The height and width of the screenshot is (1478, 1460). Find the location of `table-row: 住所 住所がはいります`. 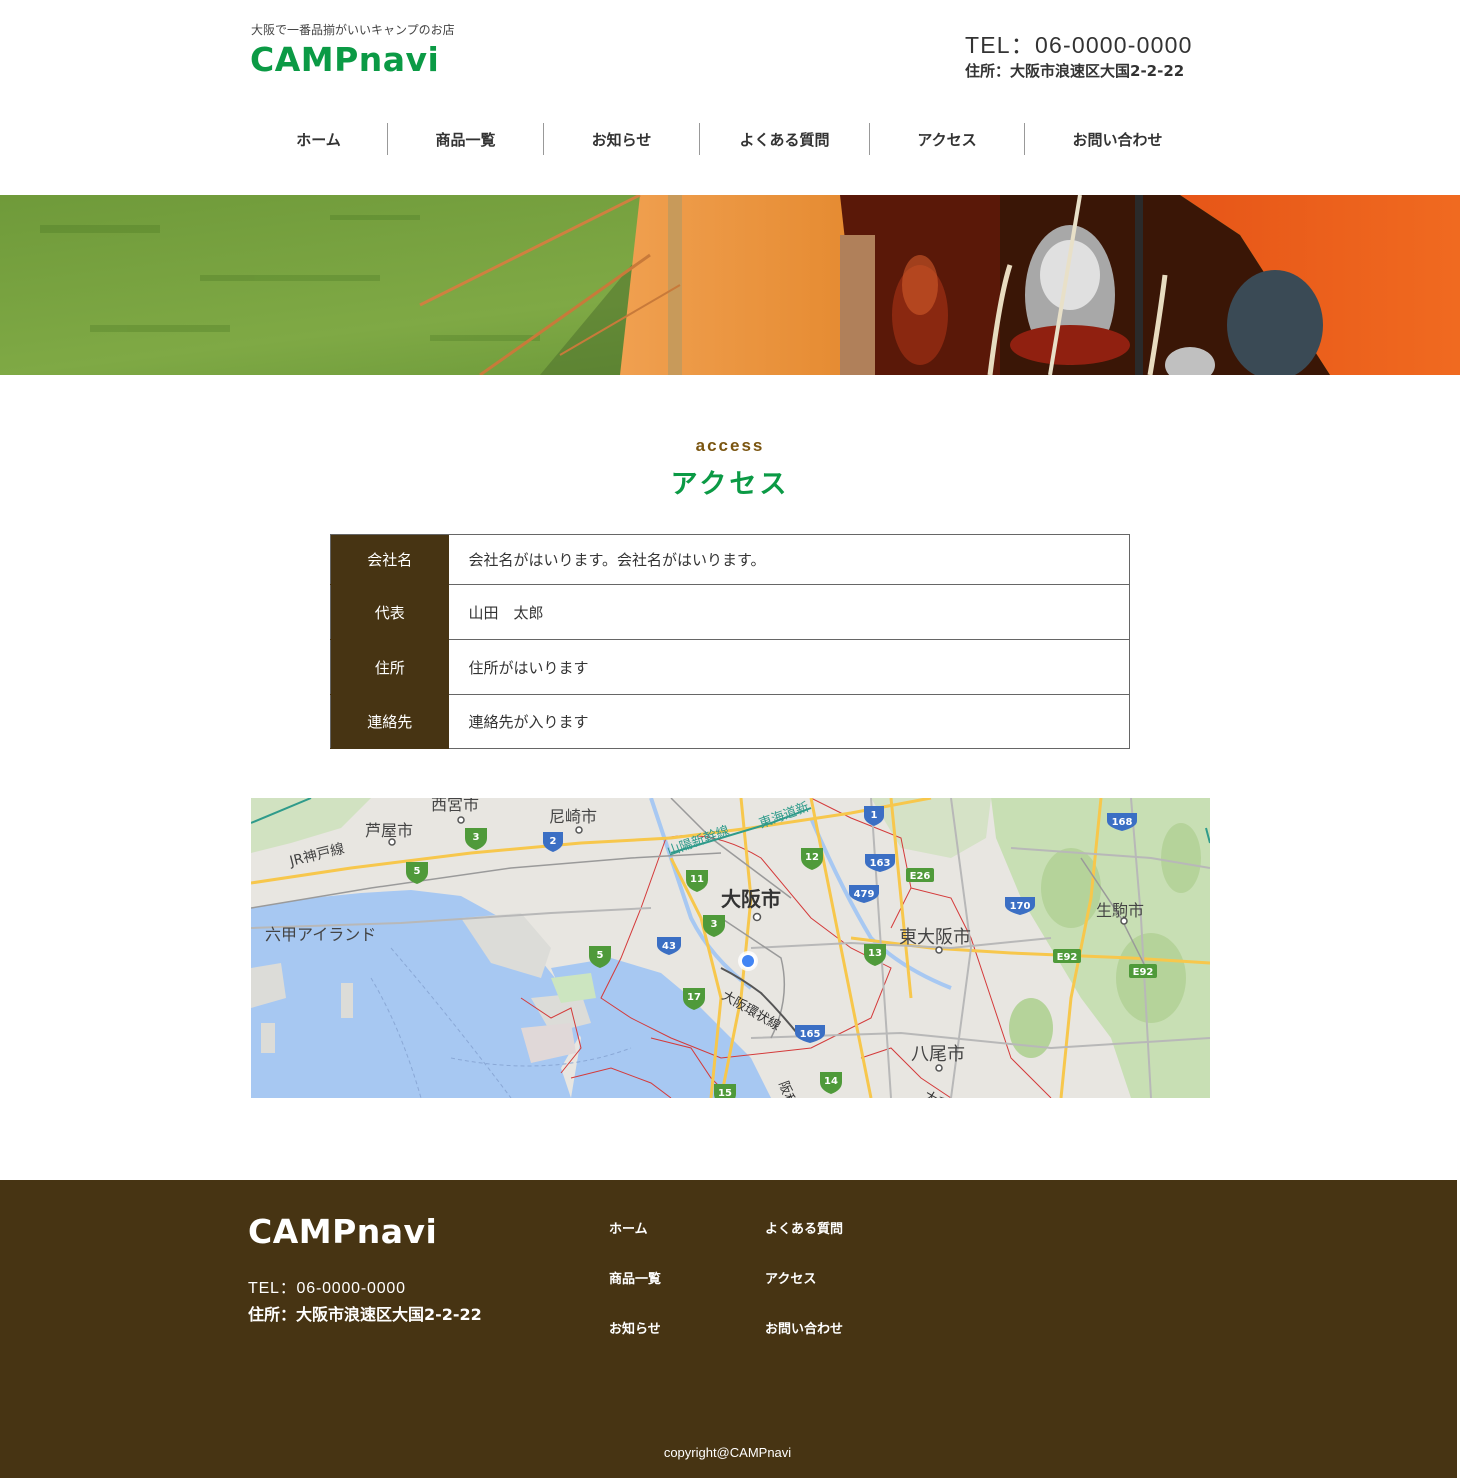

table-row: 住所 住所がはいります is located at coordinates (730, 667).